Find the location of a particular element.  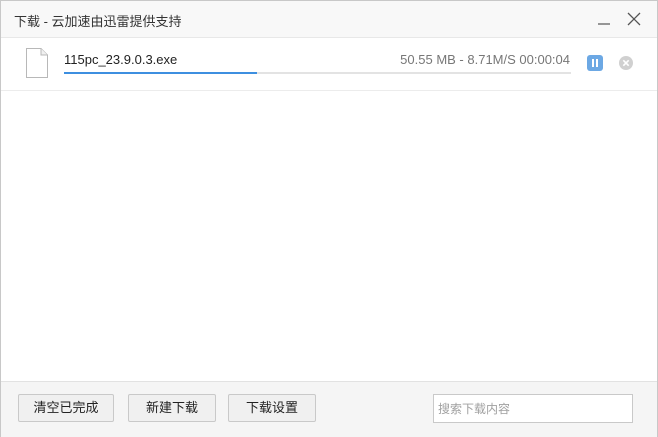

download-progress-bar is located at coordinates (317, 73).